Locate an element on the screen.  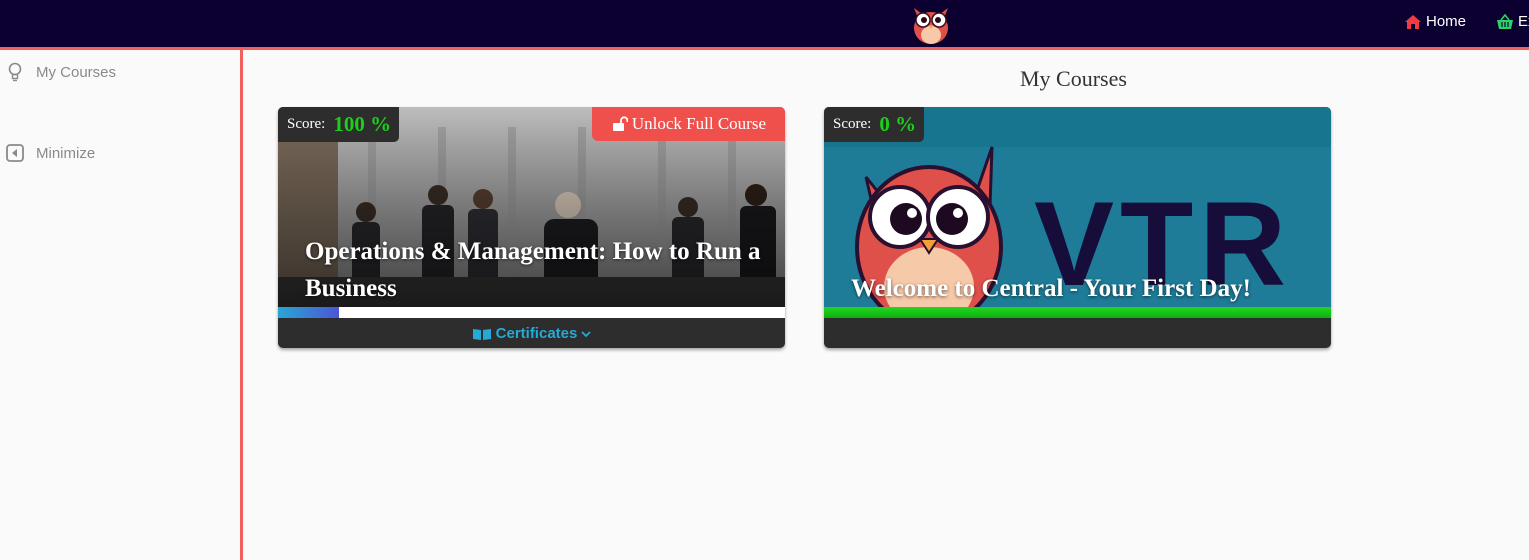
sidebar-item-label: My Courses is located at coordinates (76, 72).